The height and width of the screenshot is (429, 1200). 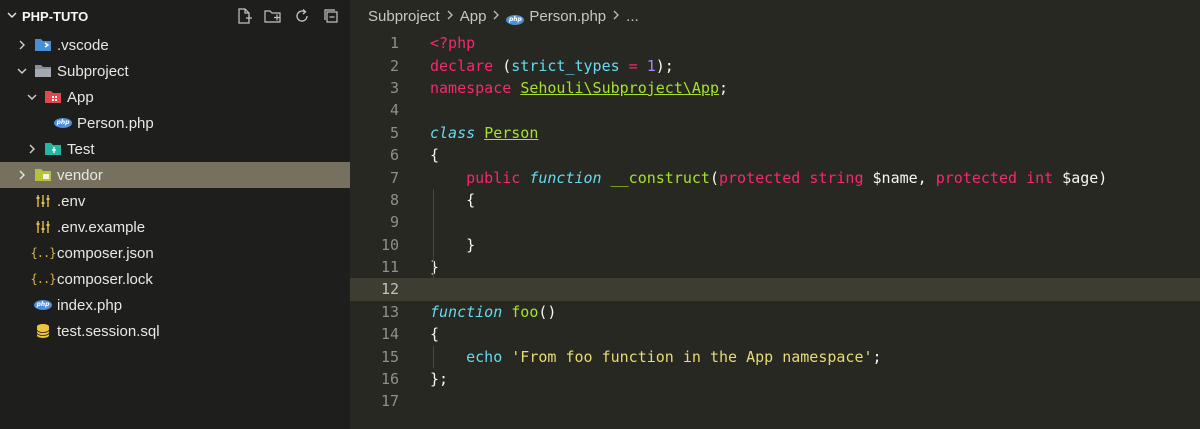 I want to click on code-token: protected, so click(x=760, y=177).